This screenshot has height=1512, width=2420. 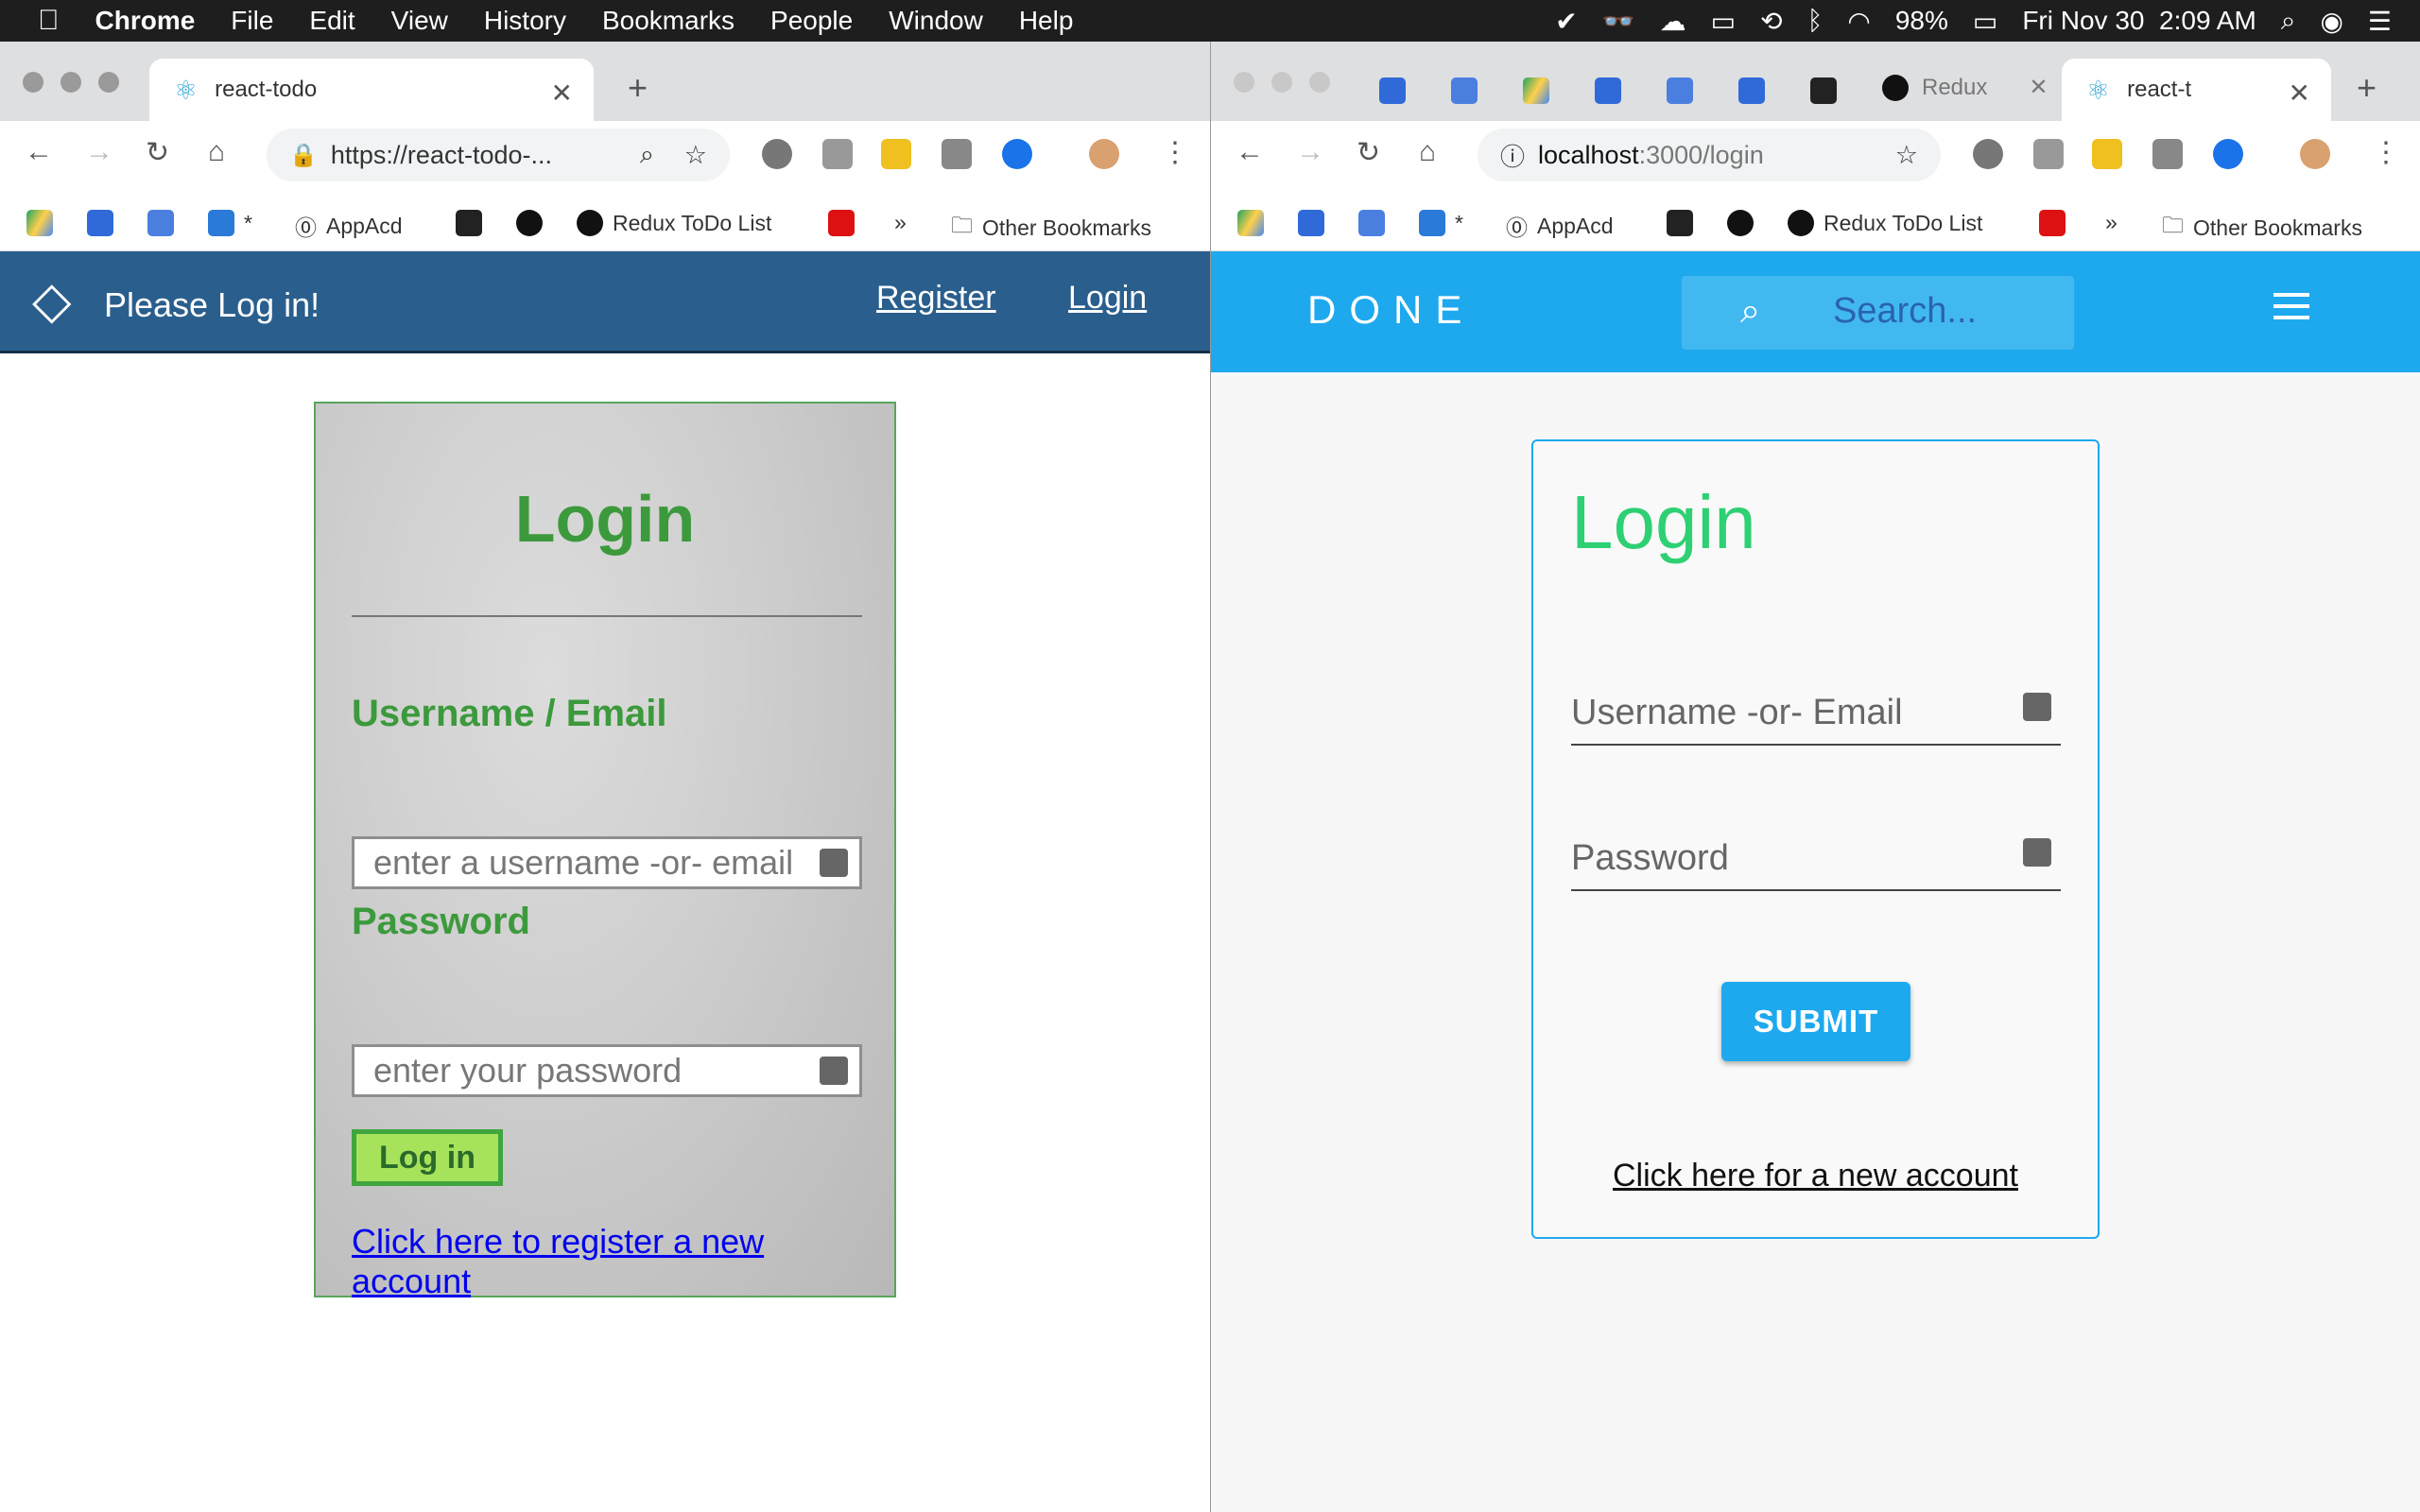 What do you see at coordinates (1391, 310) in the screenshot?
I see `done-logo: DONE` at bounding box center [1391, 310].